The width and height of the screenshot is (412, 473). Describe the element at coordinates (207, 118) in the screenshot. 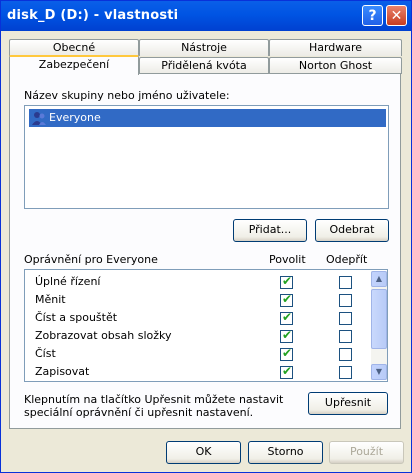

I see `list-item: Everyone` at that location.